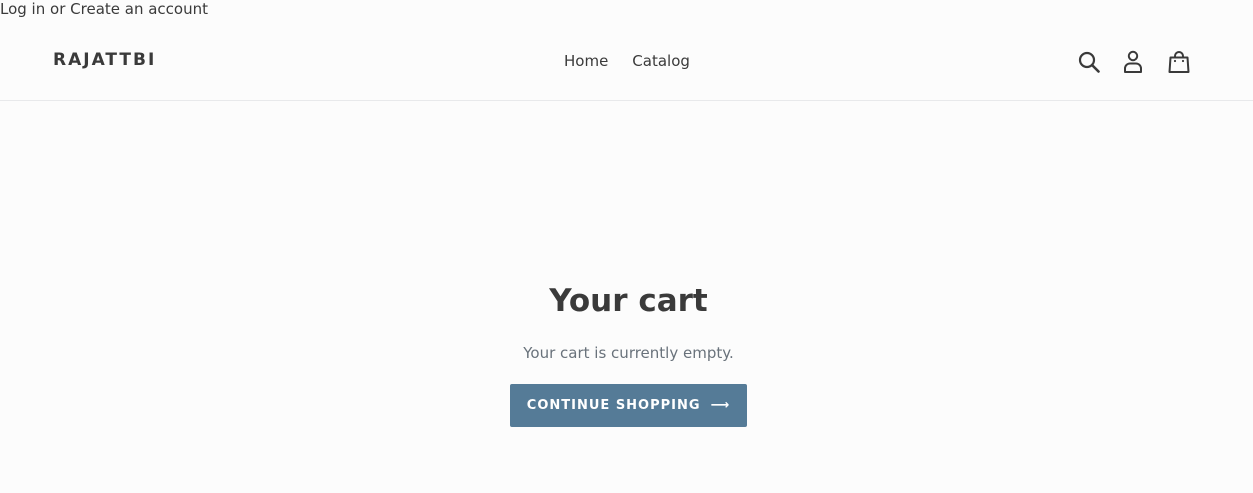 The width and height of the screenshot is (1253, 493). I want to click on main-nav: Home Catalog, so click(627, 61).